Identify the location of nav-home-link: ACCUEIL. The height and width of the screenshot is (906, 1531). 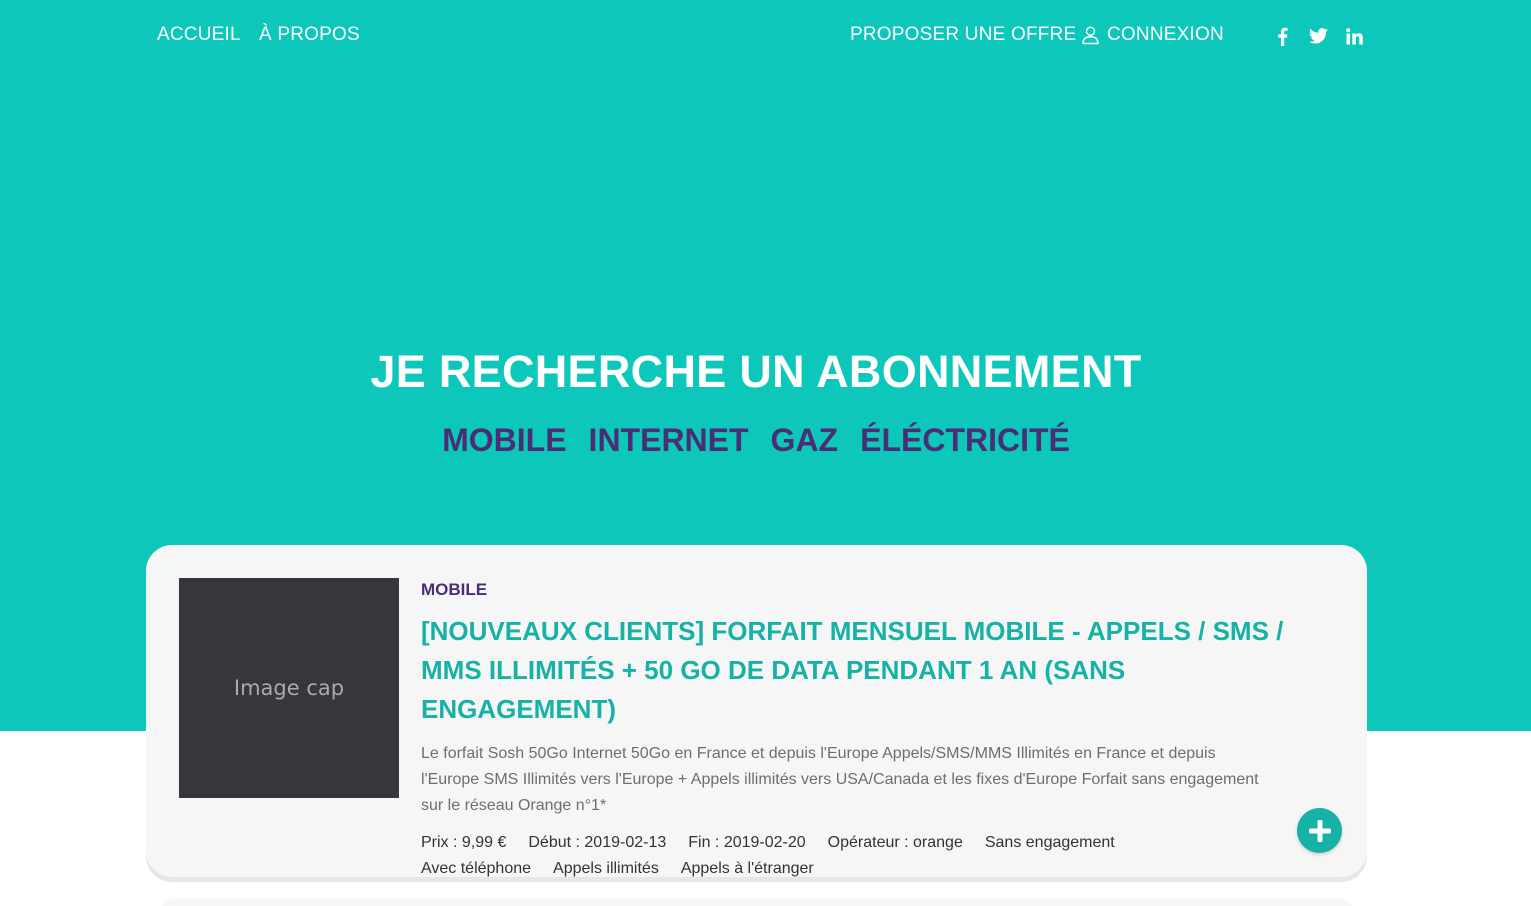
(199, 35).